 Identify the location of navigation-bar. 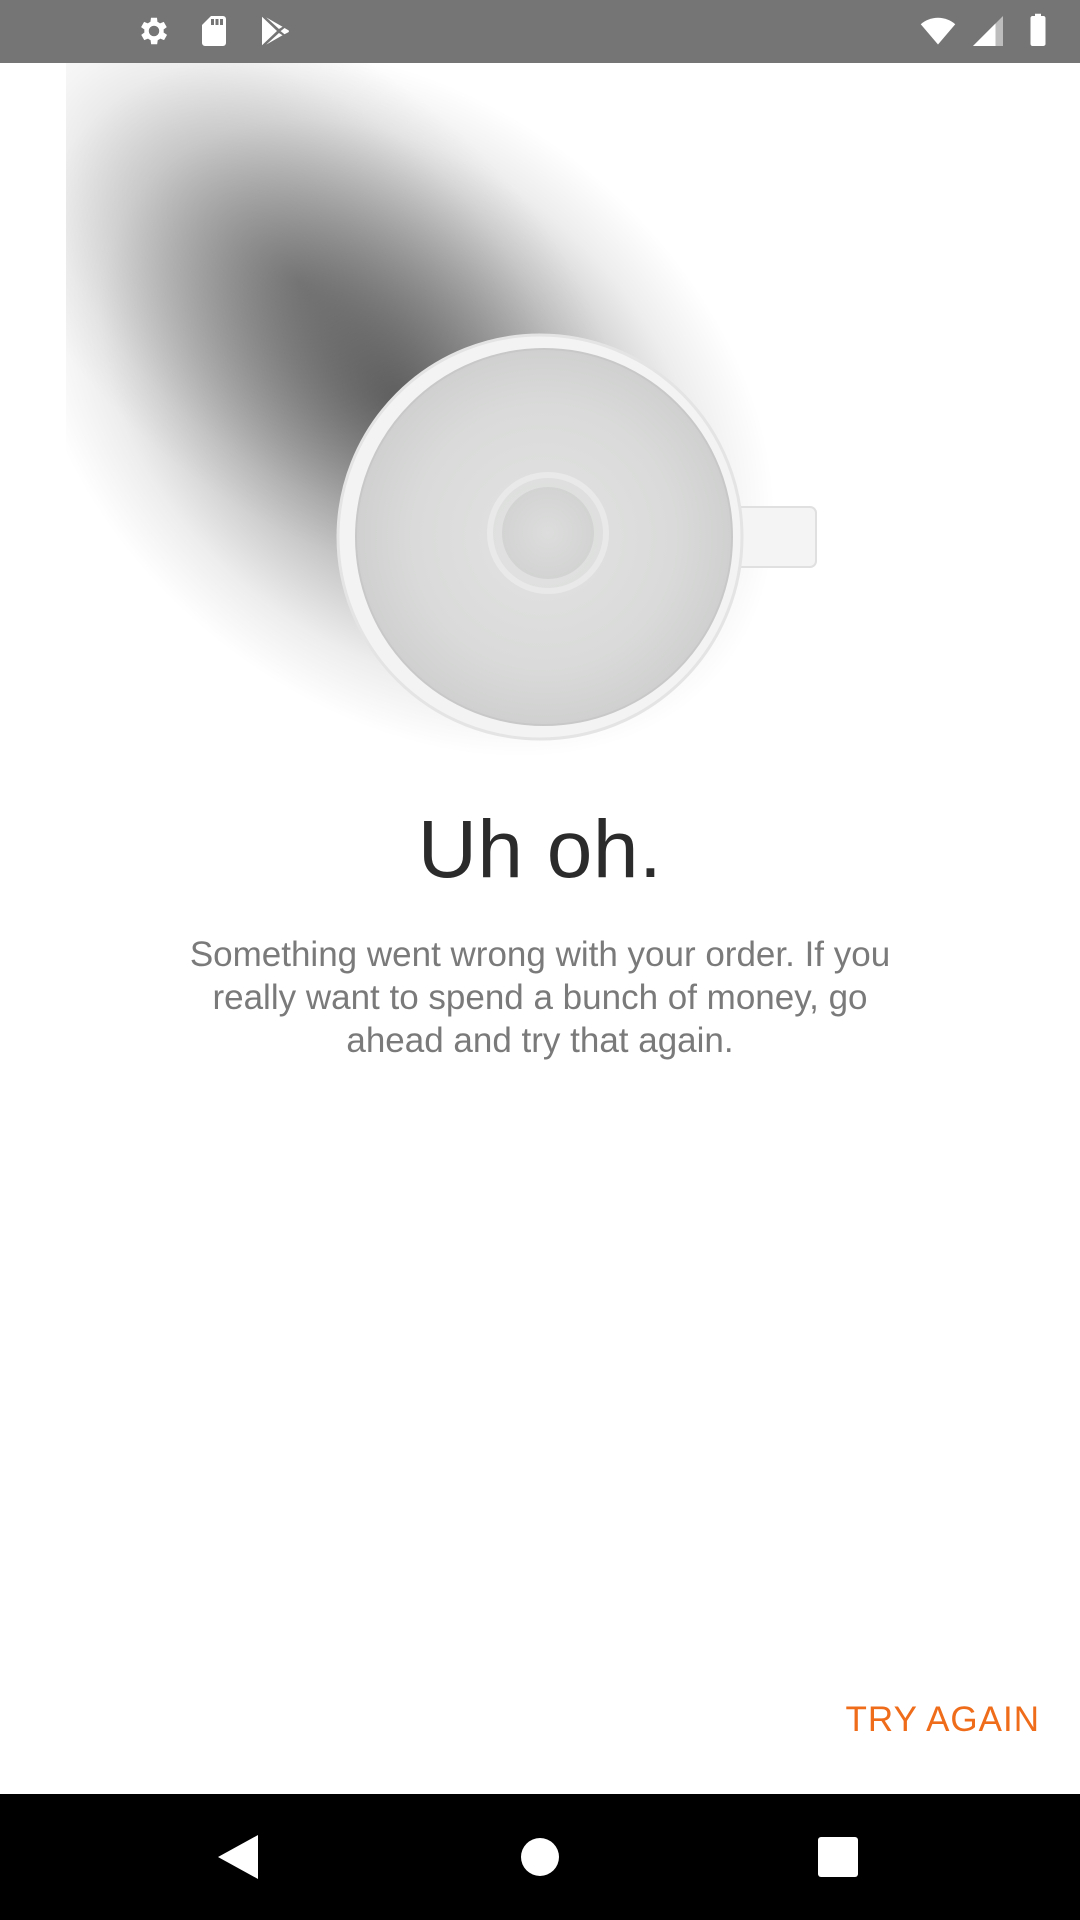
(540, 1857).